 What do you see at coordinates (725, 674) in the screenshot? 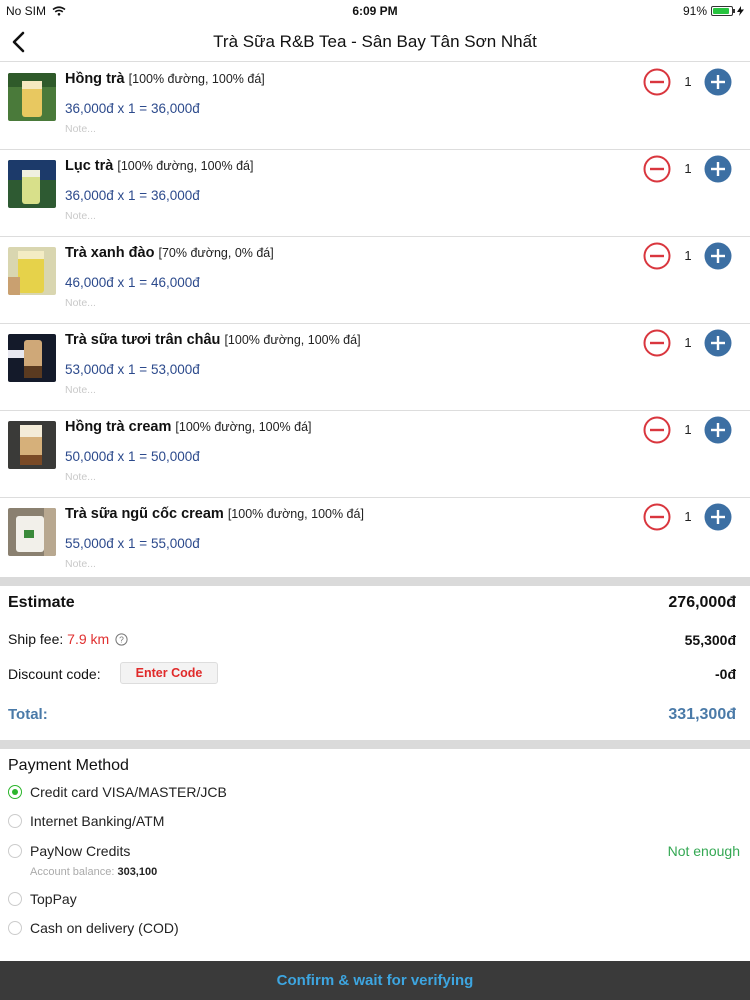
I see `discount-value: -0đ` at bounding box center [725, 674].